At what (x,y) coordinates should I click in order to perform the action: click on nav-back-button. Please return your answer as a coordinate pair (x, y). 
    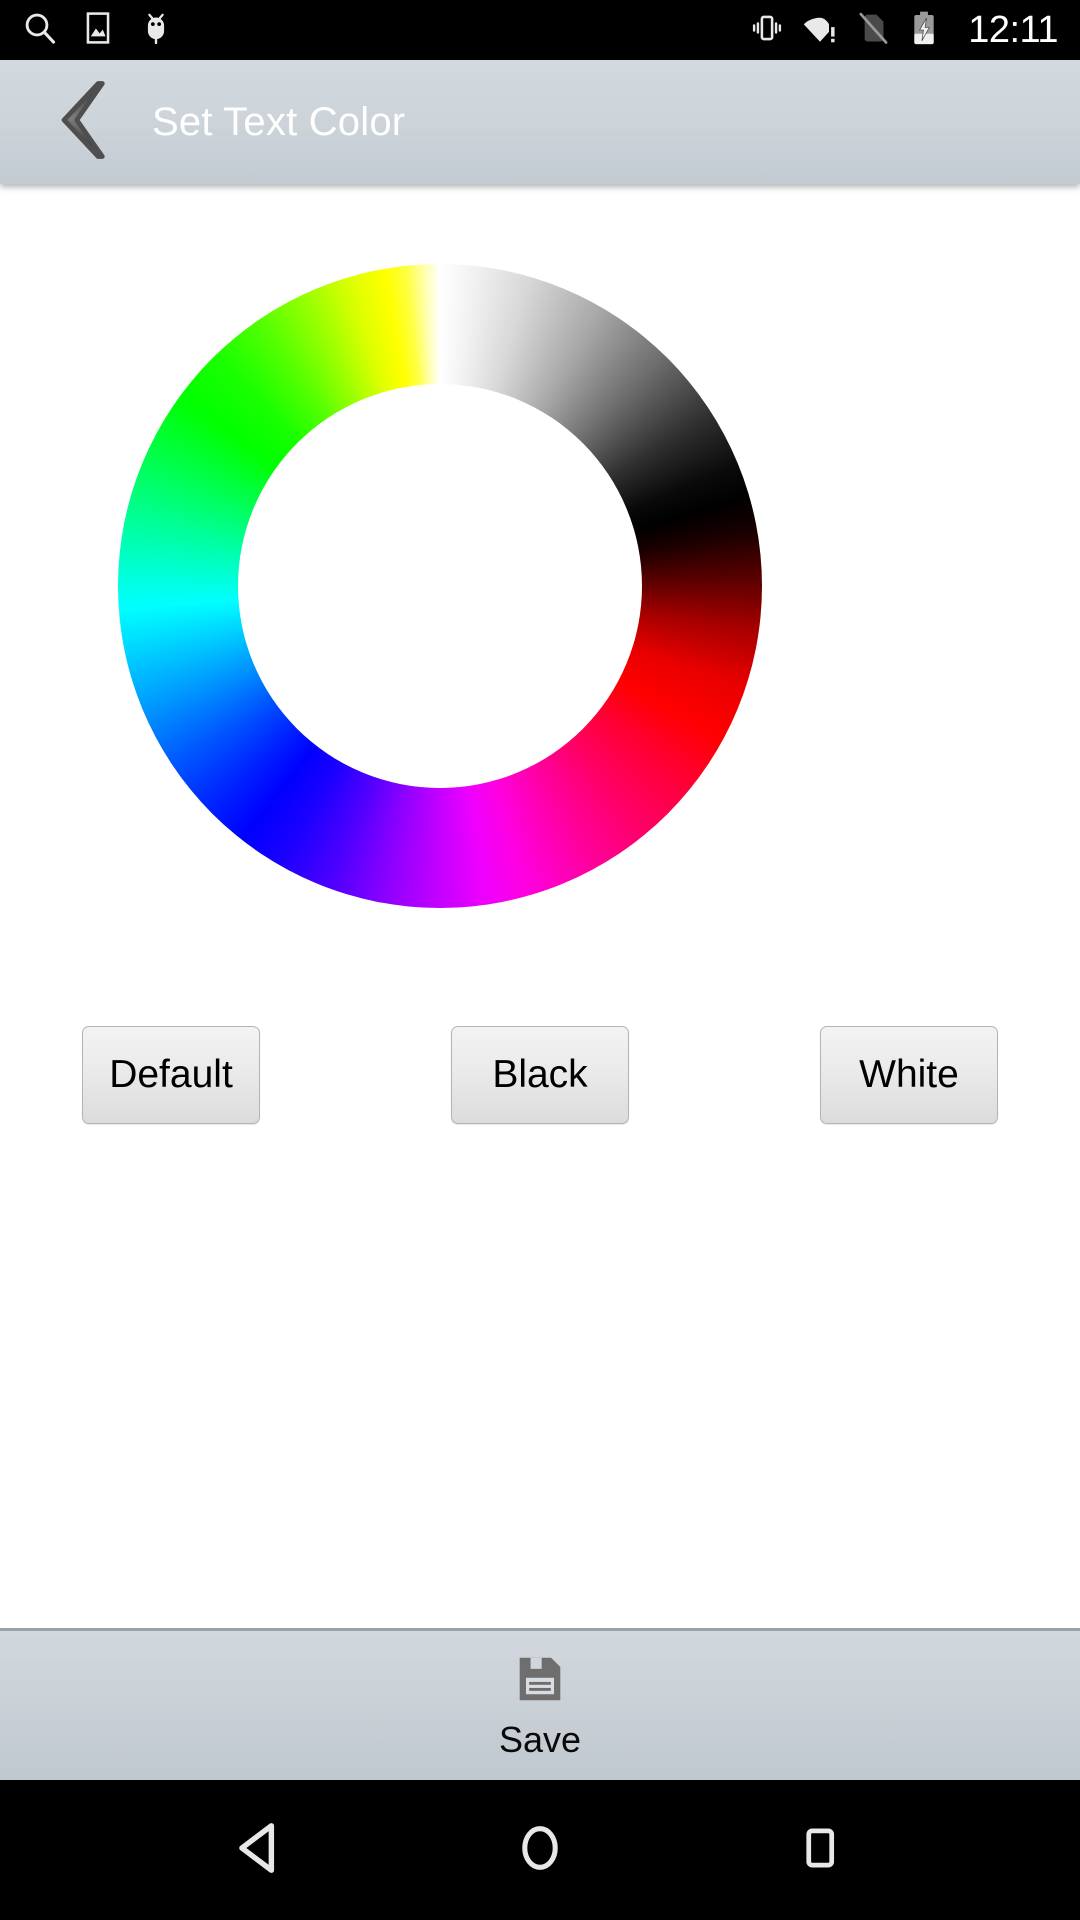
    Looking at the image, I should click on (260, 1850).